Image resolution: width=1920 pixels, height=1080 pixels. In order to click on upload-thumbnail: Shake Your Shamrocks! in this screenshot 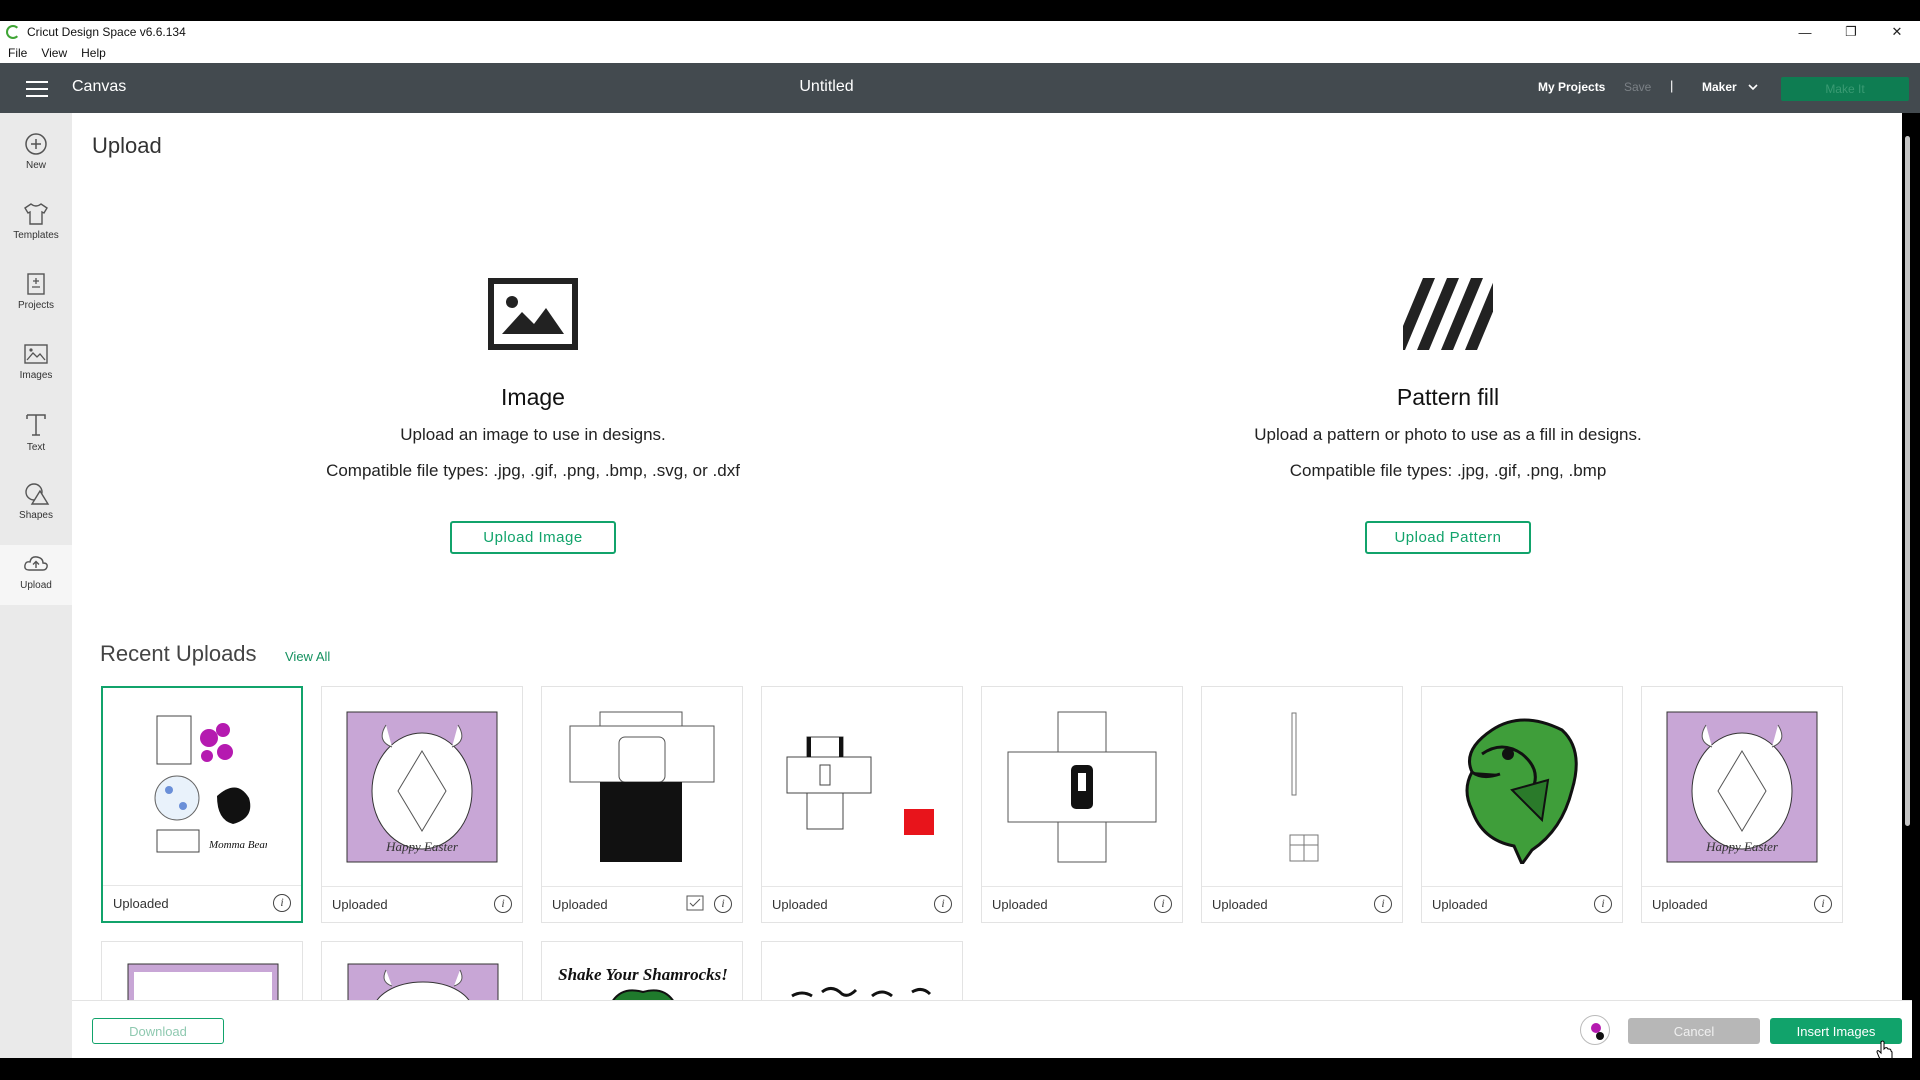, I will do `click(643, 982)`.